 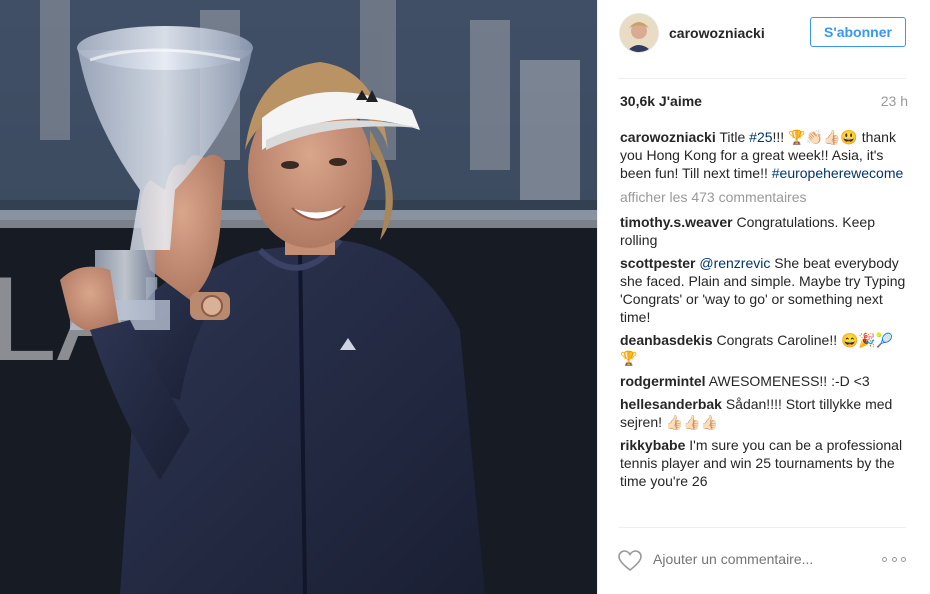 I want to click on likes-count: 30,6k J'aime, so click(x=661, y=101).